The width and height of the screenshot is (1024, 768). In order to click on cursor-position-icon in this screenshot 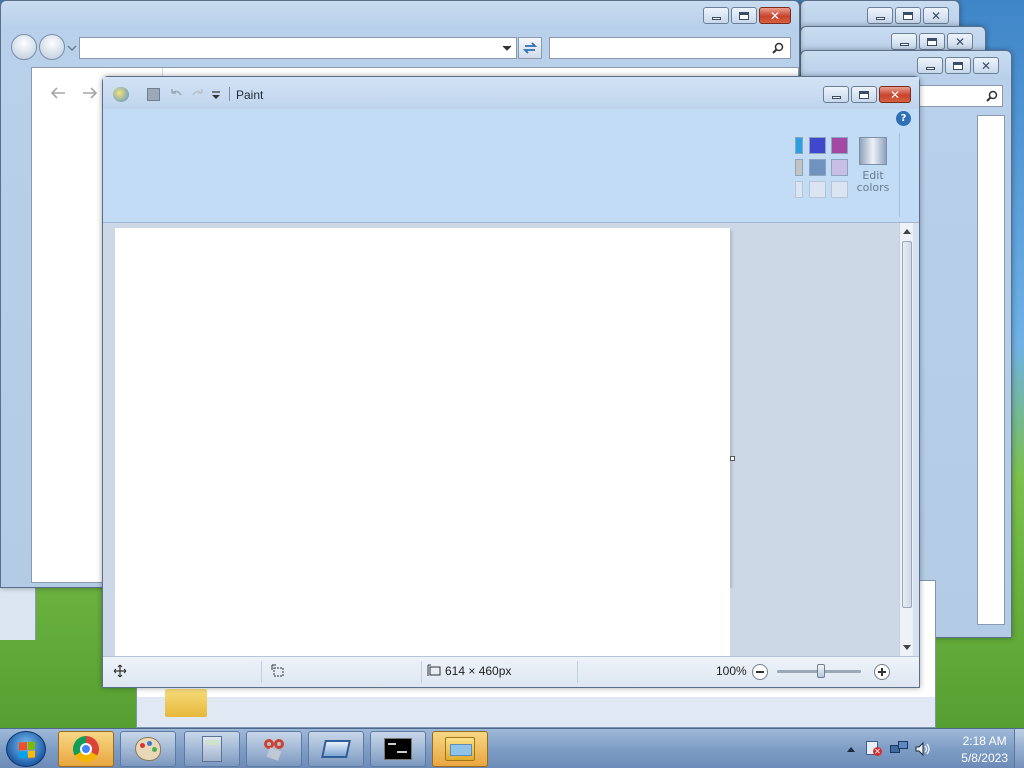, I will do `click(120, 671)`.